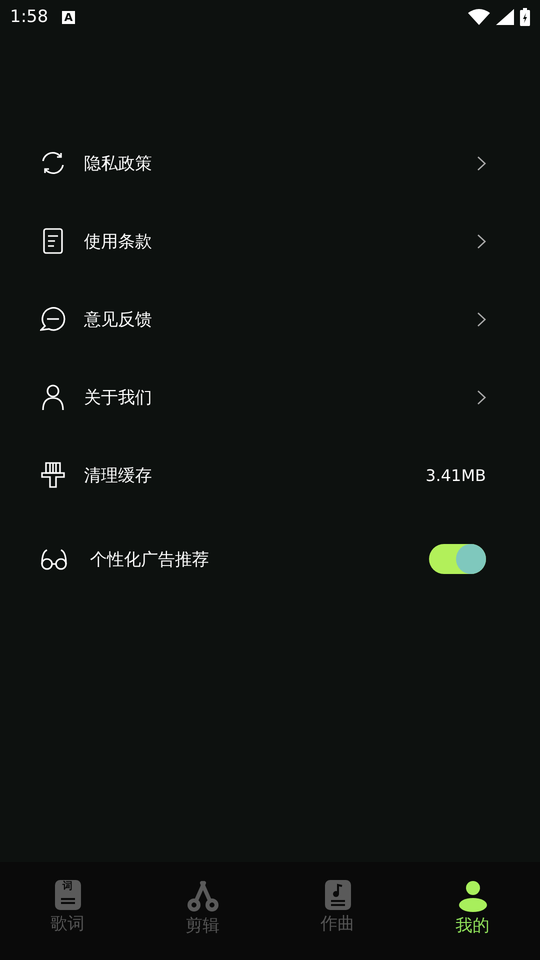 This screenshot has height=960, width=540. What do you see at coordinates (53, 475) in the screenshot?
I see `brush-icon` at bounding box center [53, 475].